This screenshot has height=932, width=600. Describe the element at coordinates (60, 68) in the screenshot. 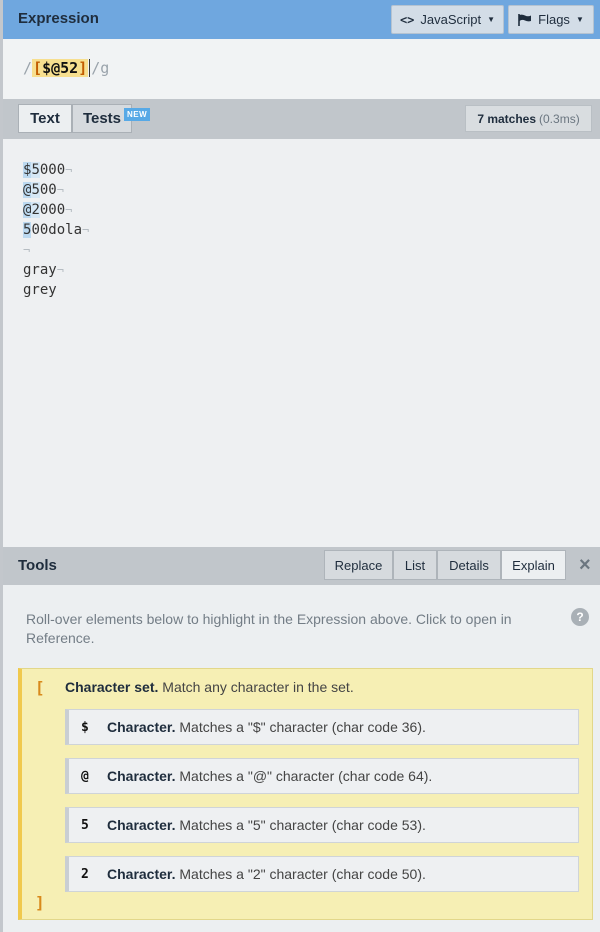

I see `character-set-token: [$@52]` at that location.